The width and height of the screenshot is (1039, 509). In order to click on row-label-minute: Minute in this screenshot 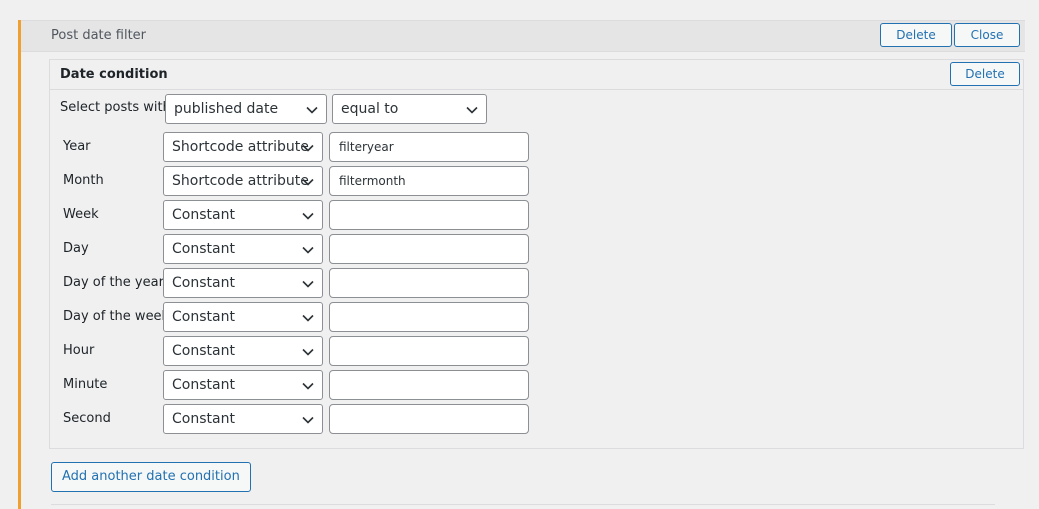, I will do `click(85, 384)`.